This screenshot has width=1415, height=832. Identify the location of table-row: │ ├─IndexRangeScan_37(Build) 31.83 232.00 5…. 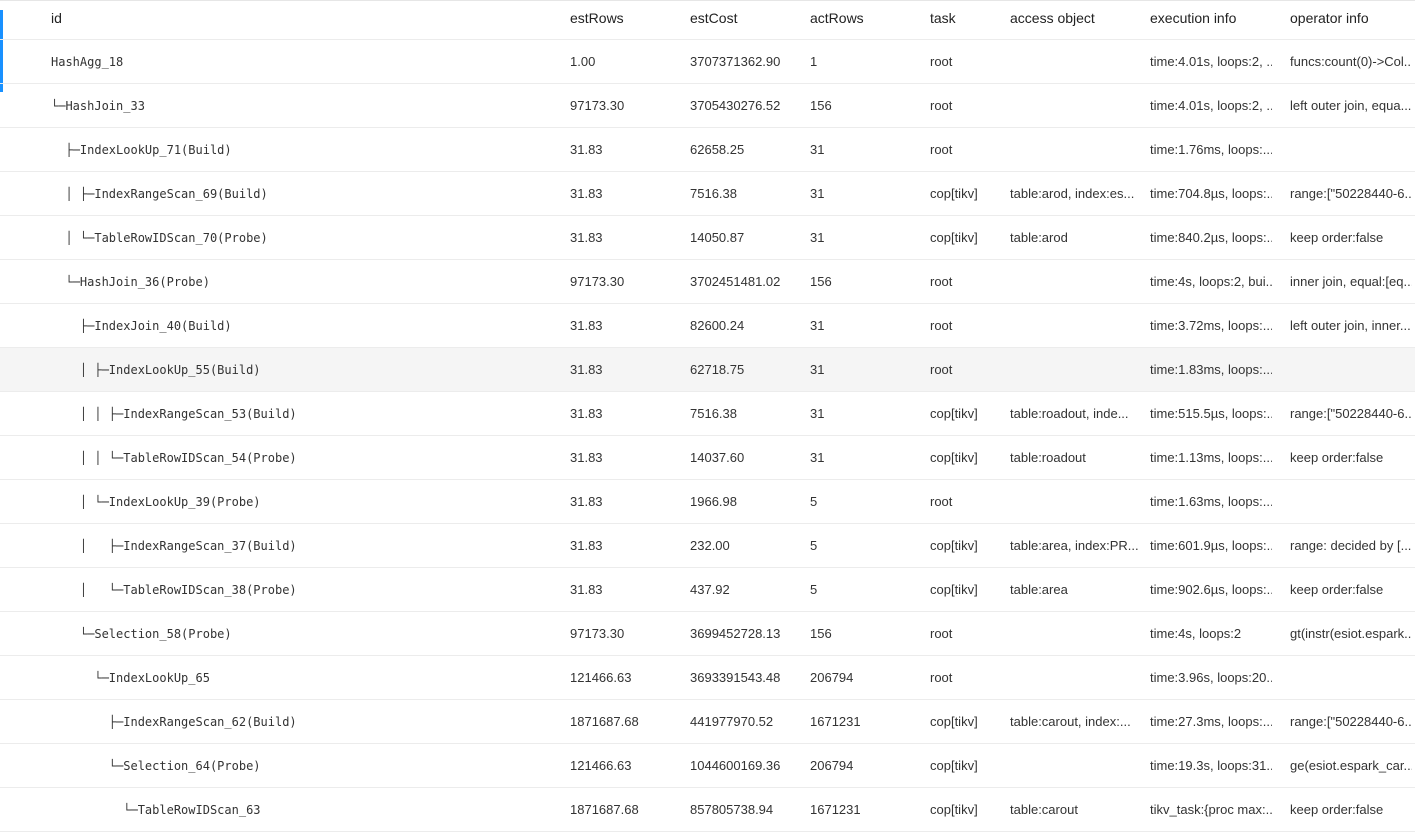
(707, 546).